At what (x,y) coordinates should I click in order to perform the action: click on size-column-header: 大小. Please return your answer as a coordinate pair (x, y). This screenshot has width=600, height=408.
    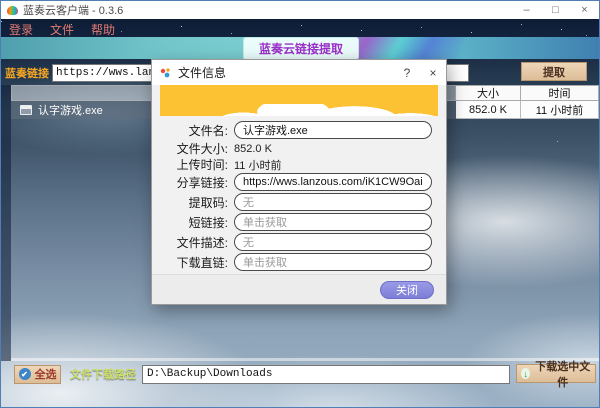
    Looking at the image, I should click on (488, 93).